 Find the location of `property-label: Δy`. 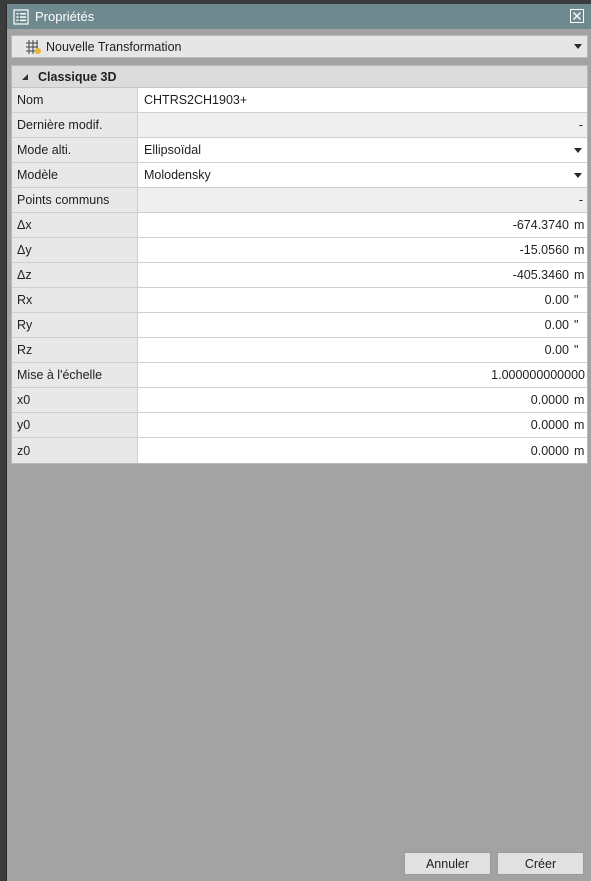

property-label: Δy is located at coordinates (75, 250).